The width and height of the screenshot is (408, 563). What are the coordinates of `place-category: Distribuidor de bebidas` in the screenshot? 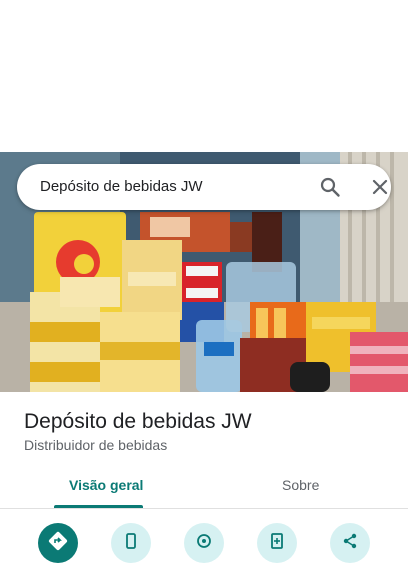 It's located at (96, 445).